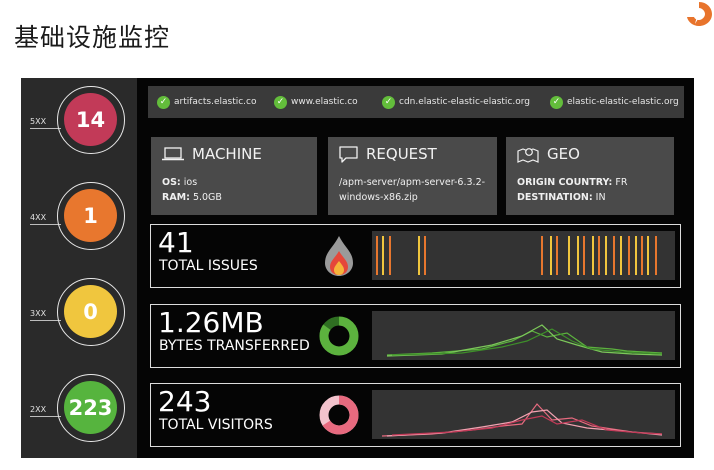 The height and width of the screenshot is (470, 714). What do you see at coordinates (324, 102) in the screenshot?
I see `url-text: www.elastic.co` at bounding box center [324, 102].